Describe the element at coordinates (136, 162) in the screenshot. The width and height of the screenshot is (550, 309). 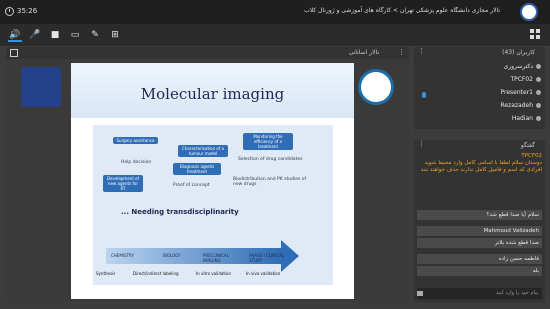
I see `slide-text: Help decision` at that location.